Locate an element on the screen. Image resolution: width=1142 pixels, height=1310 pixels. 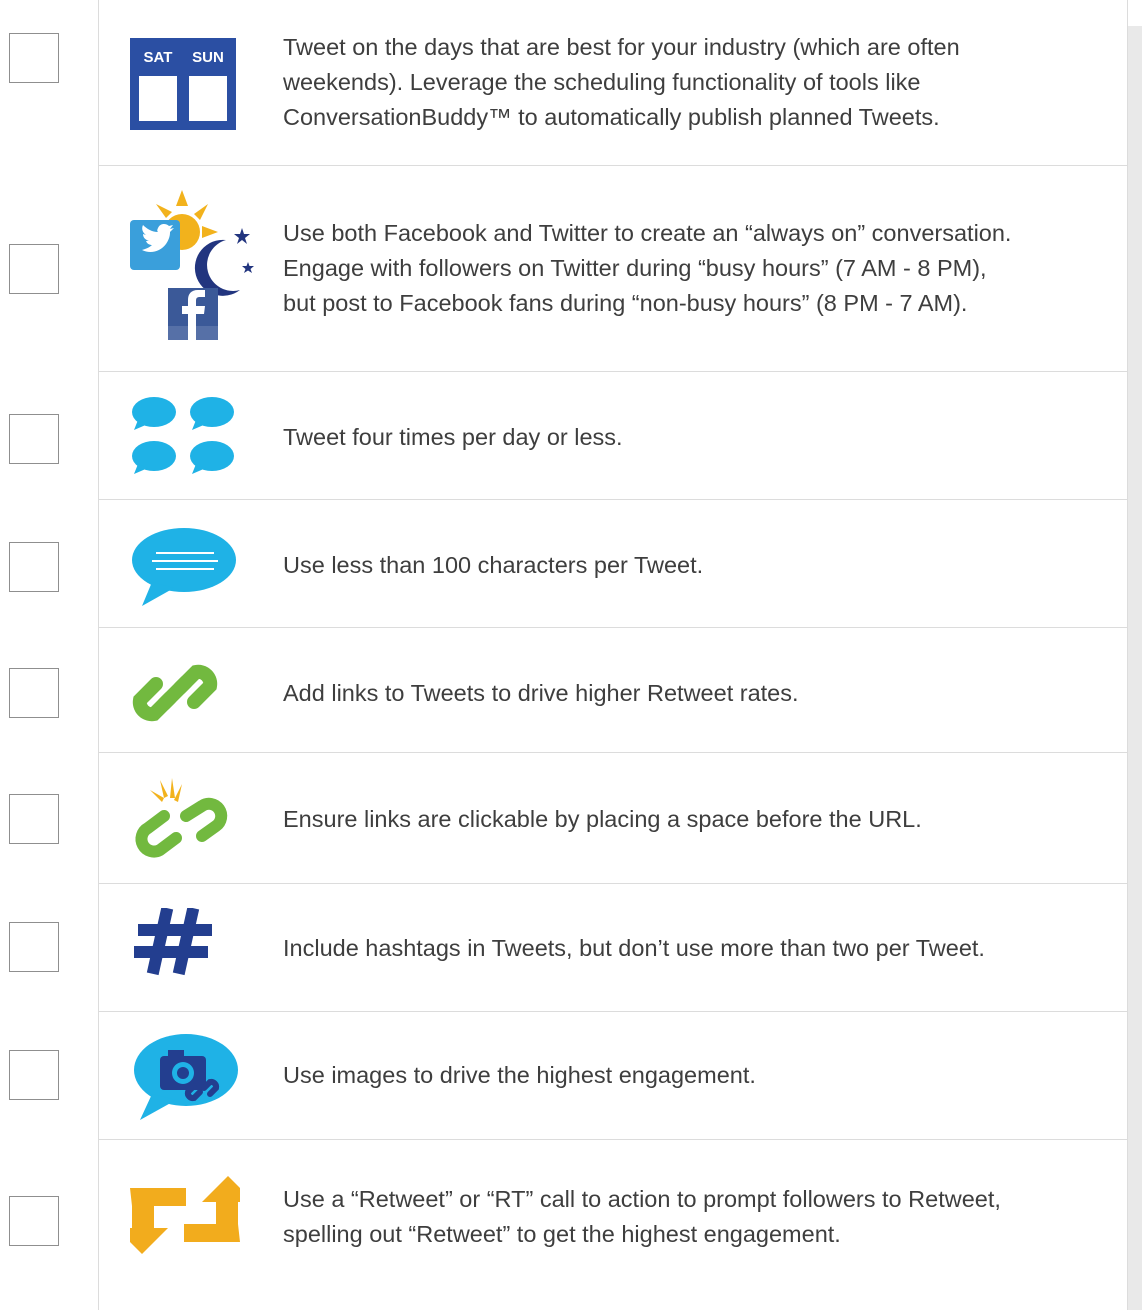
checkbox-frequency is located at coordinates (34, 439).